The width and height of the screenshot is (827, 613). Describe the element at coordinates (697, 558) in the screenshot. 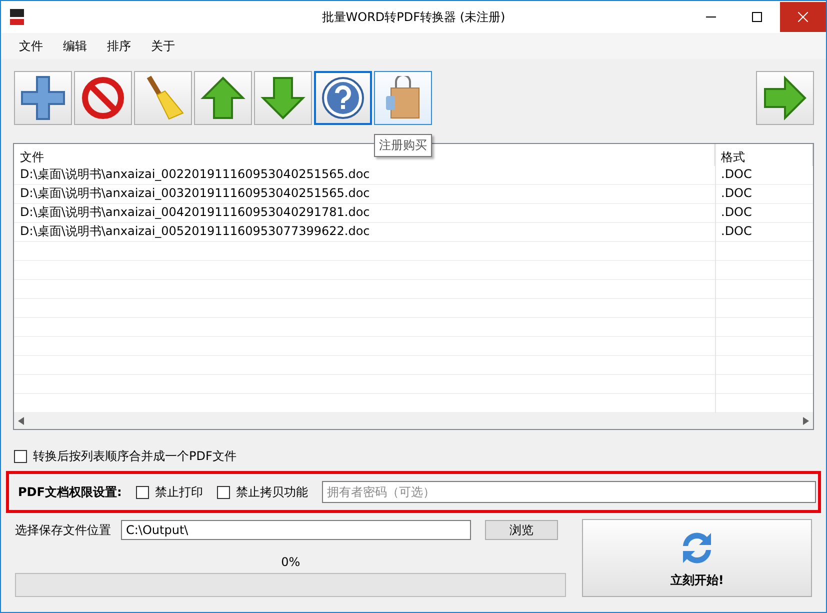

I see `start-button: 立刻开始!` at that location.